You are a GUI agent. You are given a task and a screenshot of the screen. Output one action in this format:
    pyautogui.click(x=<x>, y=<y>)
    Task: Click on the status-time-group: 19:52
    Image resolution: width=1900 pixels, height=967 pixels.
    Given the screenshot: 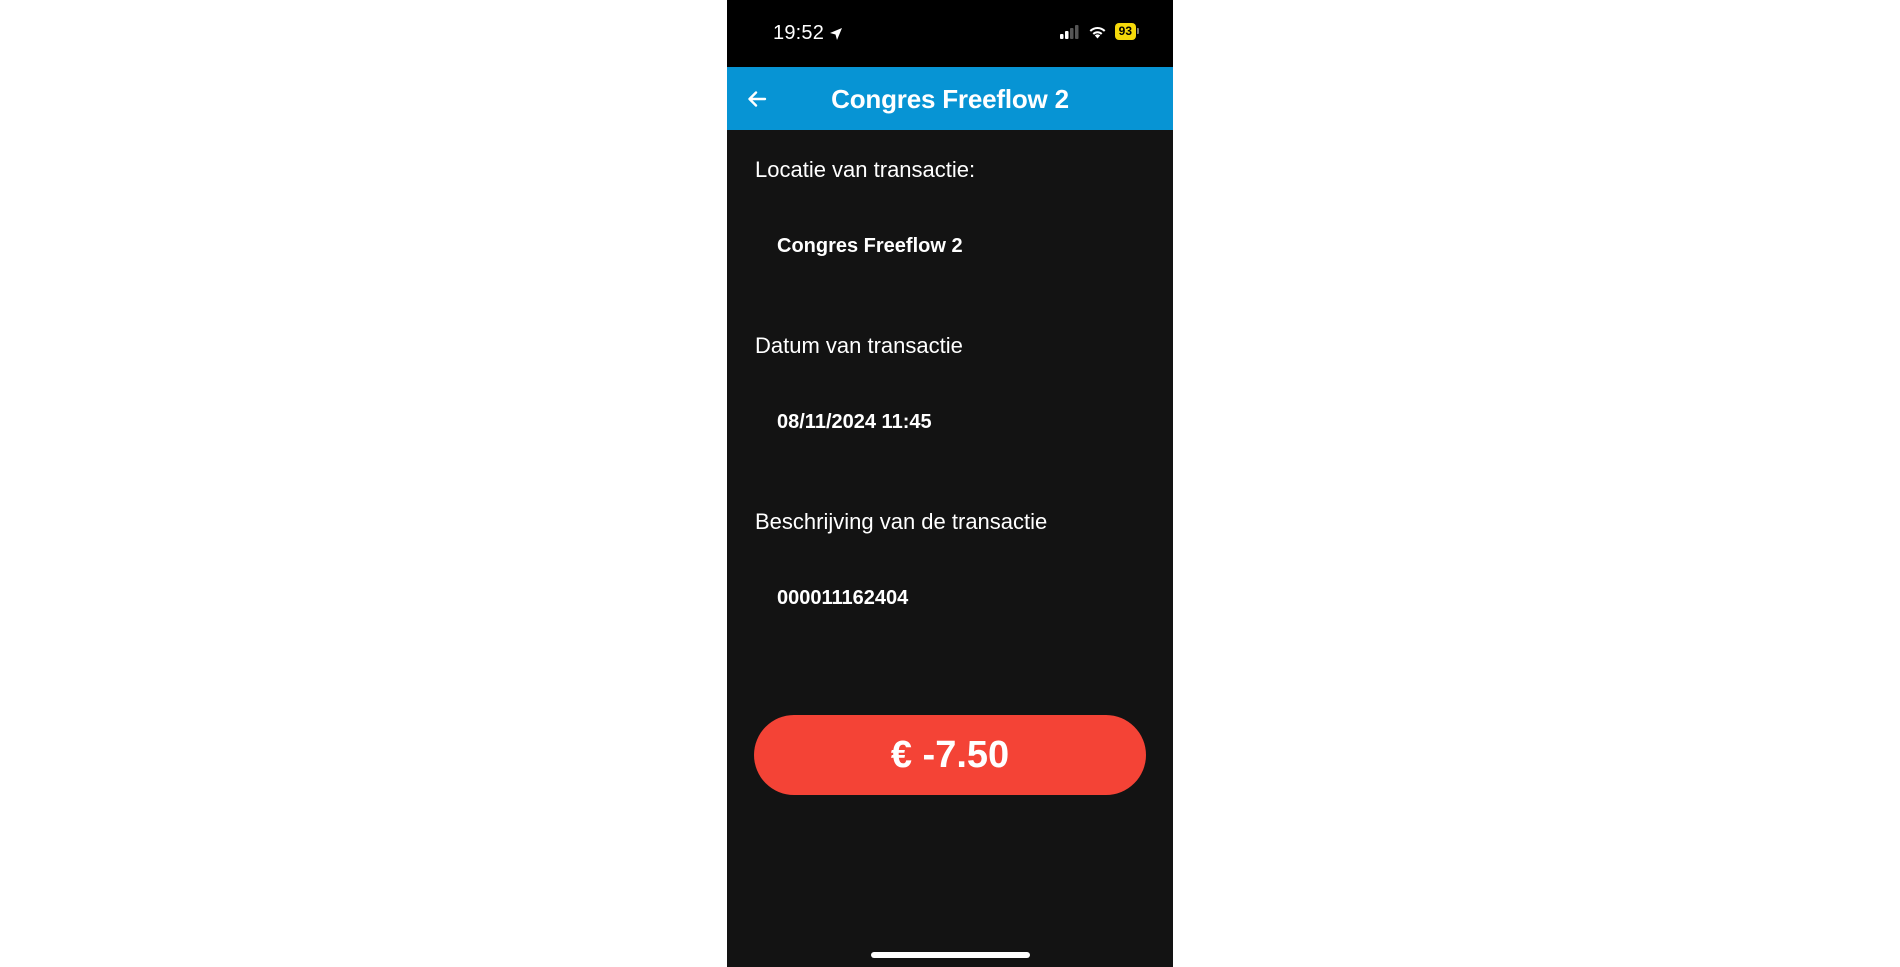 What is the action you would take?
    pyautogui.click(x=808, y=33)
    